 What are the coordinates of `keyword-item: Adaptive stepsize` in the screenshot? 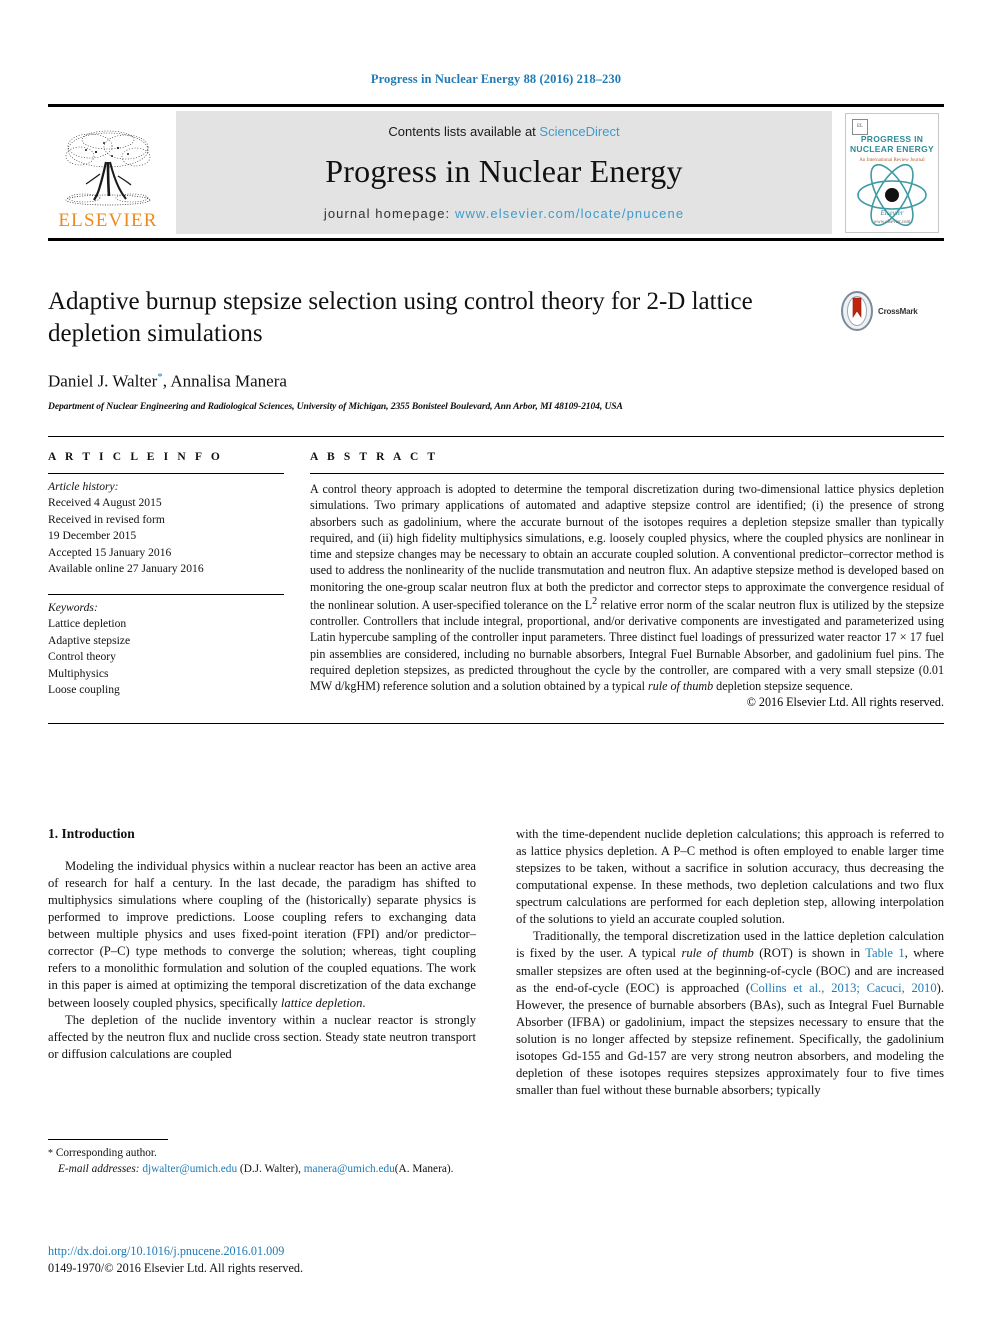 It's located at (89, 640).